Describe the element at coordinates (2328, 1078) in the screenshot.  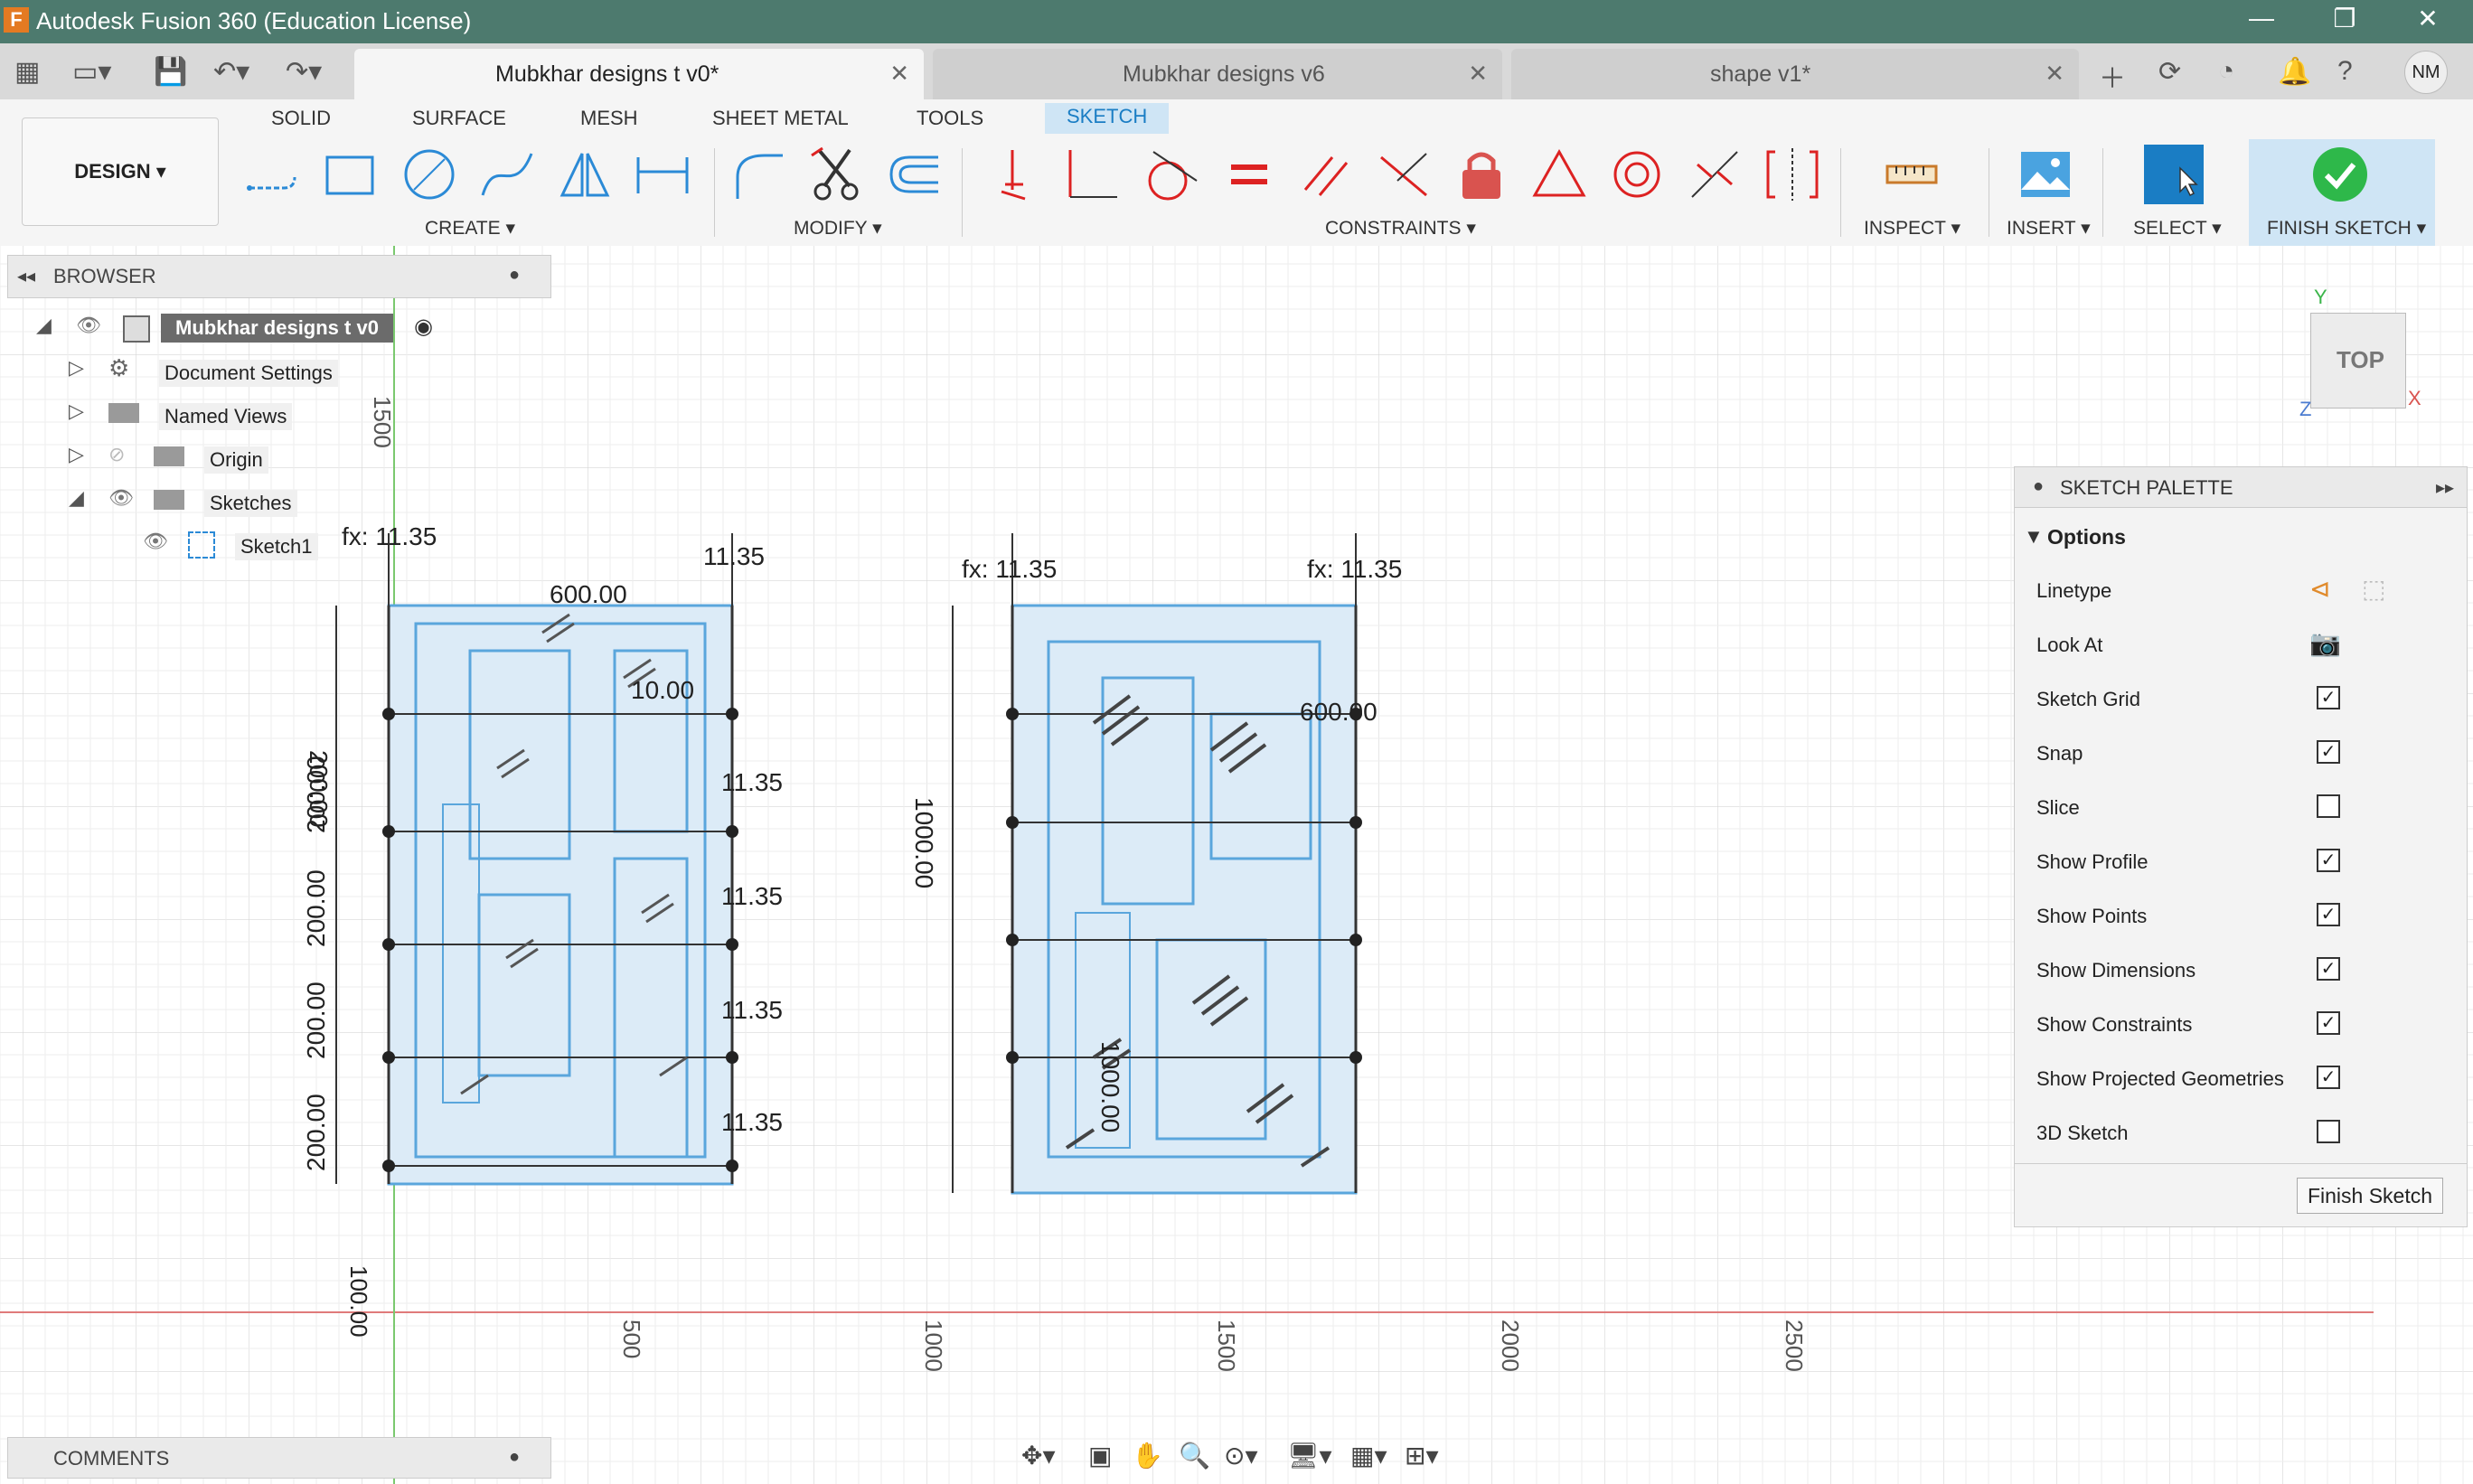
I see `show-projected-geometries-checkbox: ✓` at that location.